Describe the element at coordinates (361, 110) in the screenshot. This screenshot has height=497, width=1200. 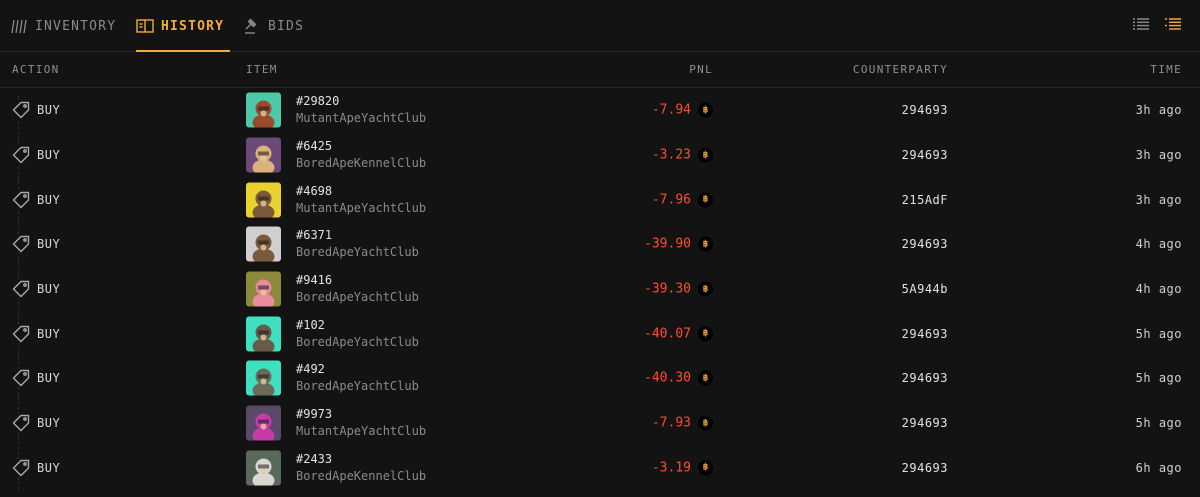
I see `item-cell: #29820 MutantApeYachtClub` at that location.